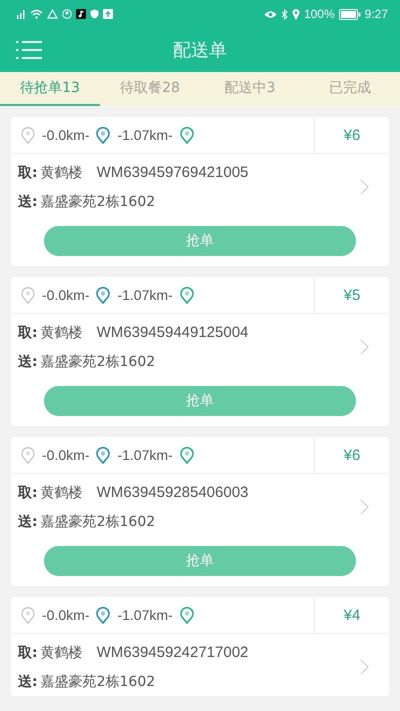 The width and height of the screenshot is (400, 711). What do you see at coordinates (349, 14) in the screenshot?
I see `battery-icon` at bounding box center [349, 14].